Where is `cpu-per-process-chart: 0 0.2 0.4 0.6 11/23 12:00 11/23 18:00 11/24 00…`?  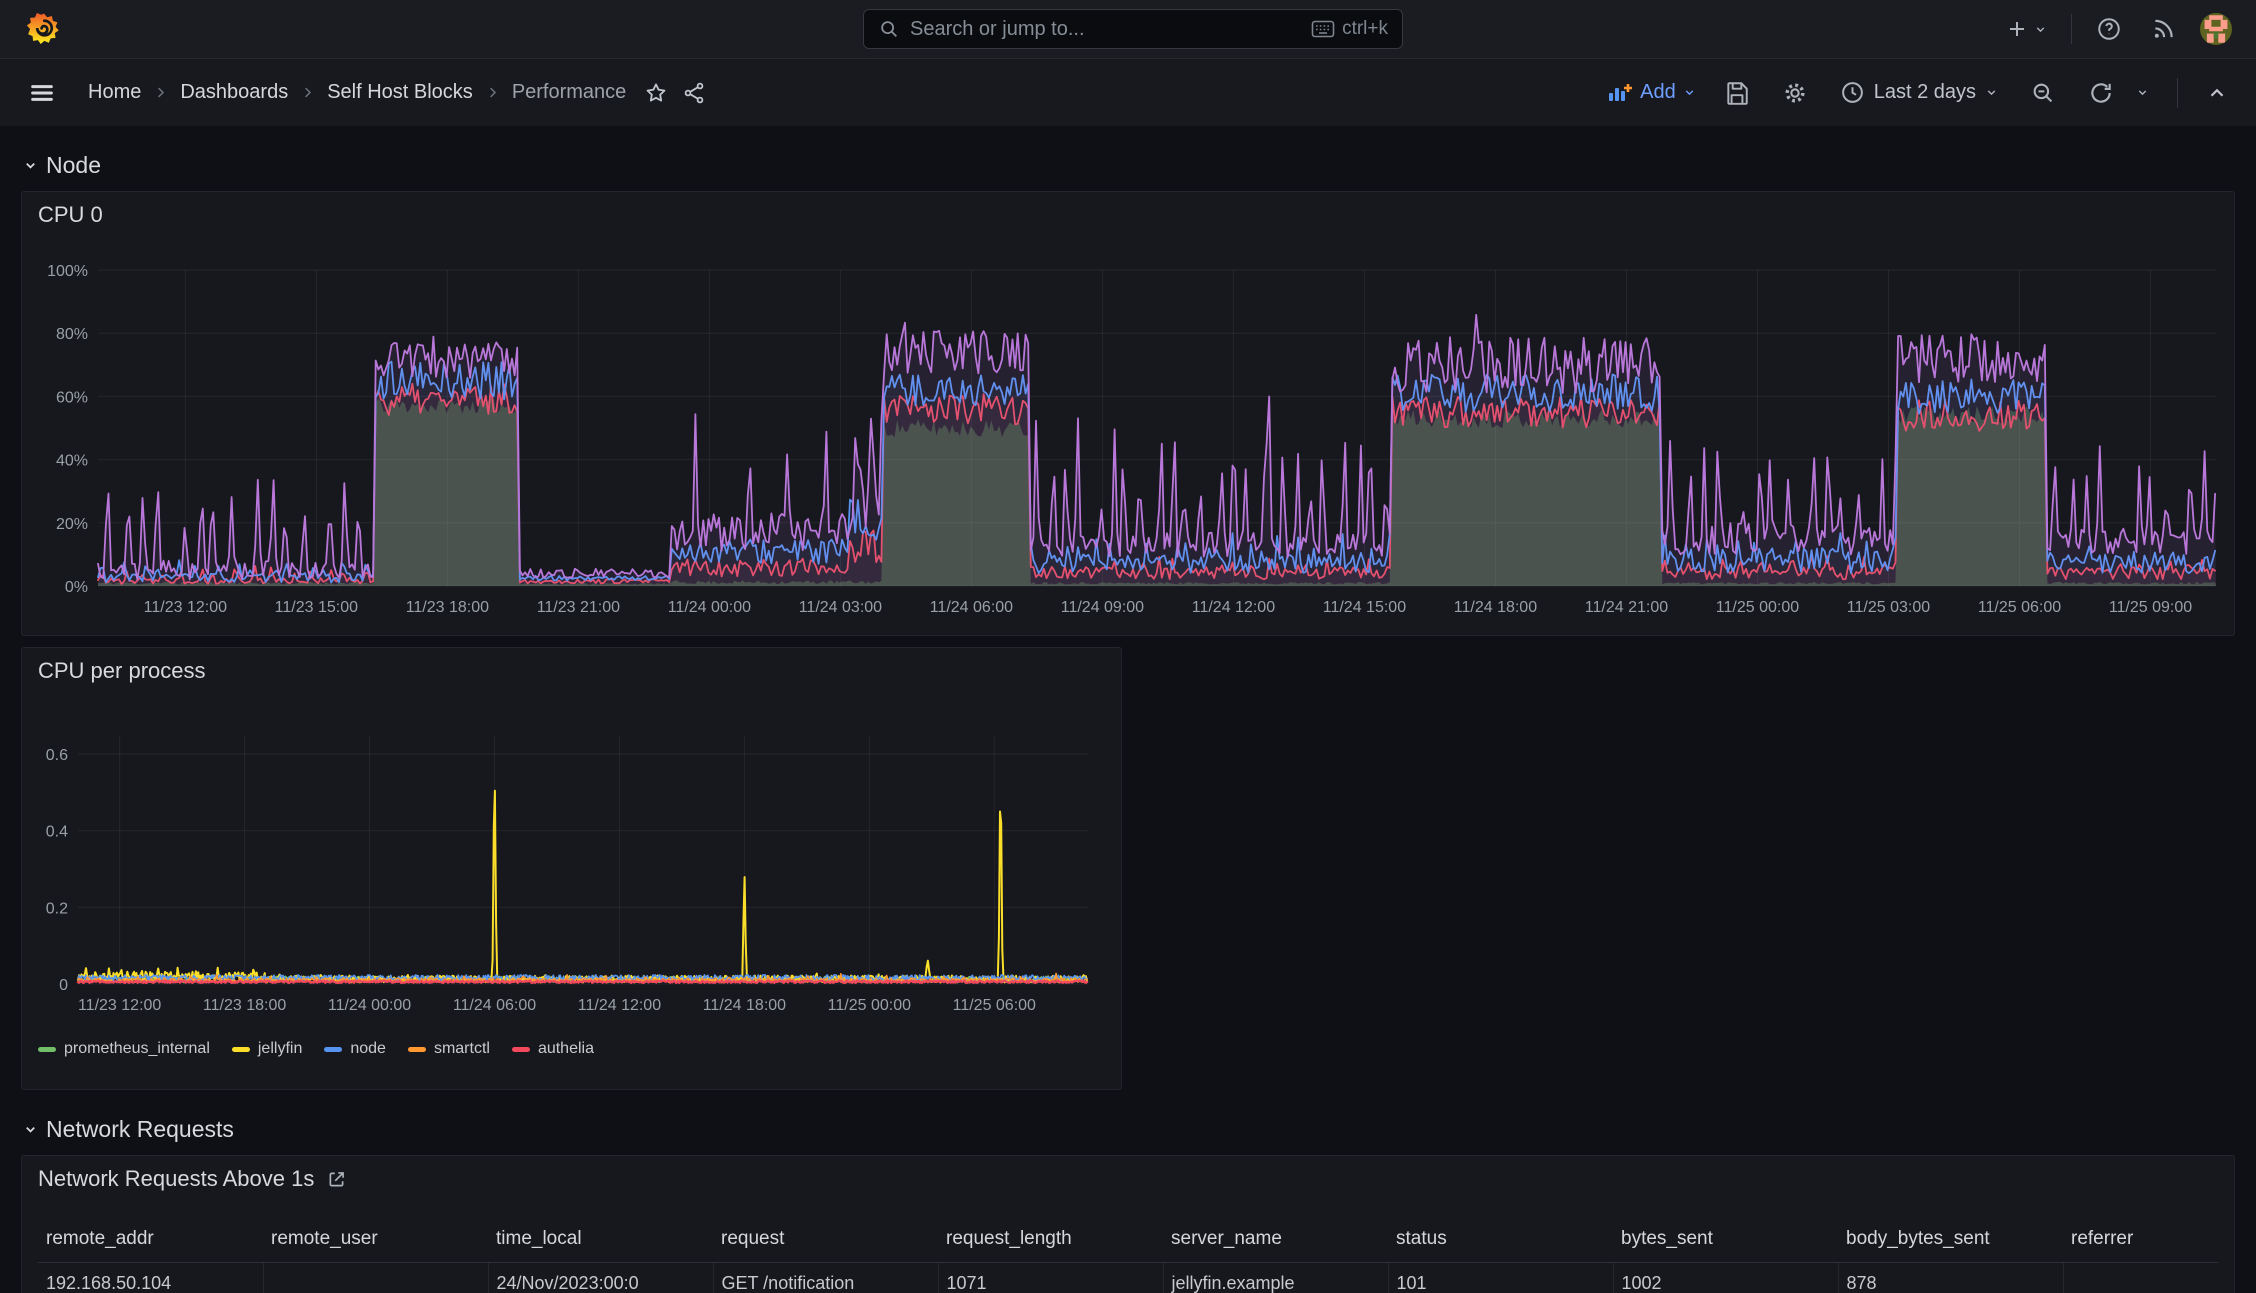 cpu-per-process-chart: 0 0.2 0.4 0.6 11/23 12:00 11/23 18:00 11/24 00… is located at coordinates (572, 856).